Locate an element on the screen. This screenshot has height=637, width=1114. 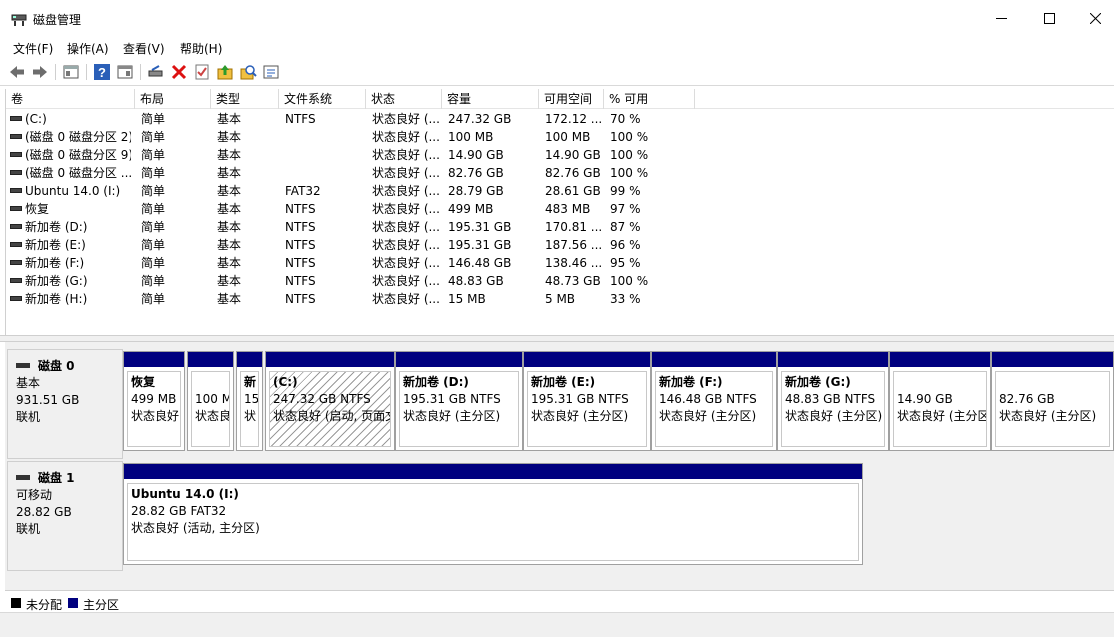
console-icon is located at coordinates (125, 72).